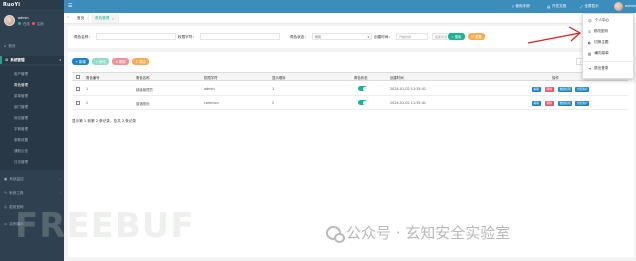  I want to click on end-time-placeholder: 结束时间, so click(441, 36).